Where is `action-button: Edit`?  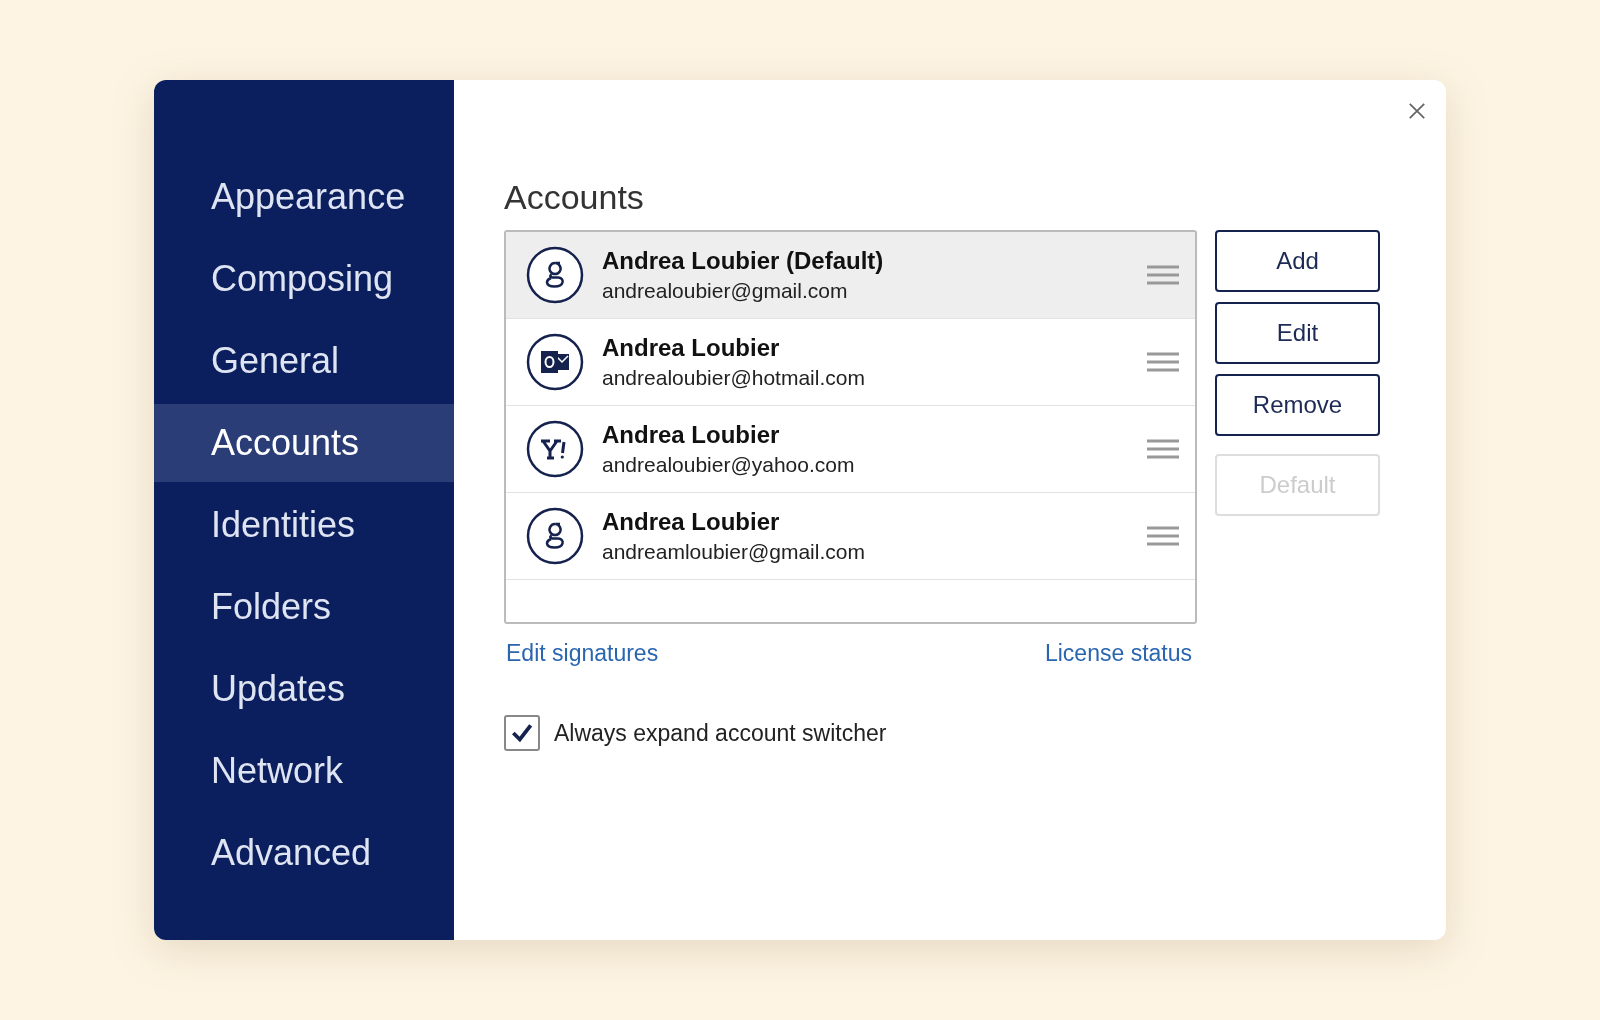
action-button: Edit is located at coordinates (1297, 333).